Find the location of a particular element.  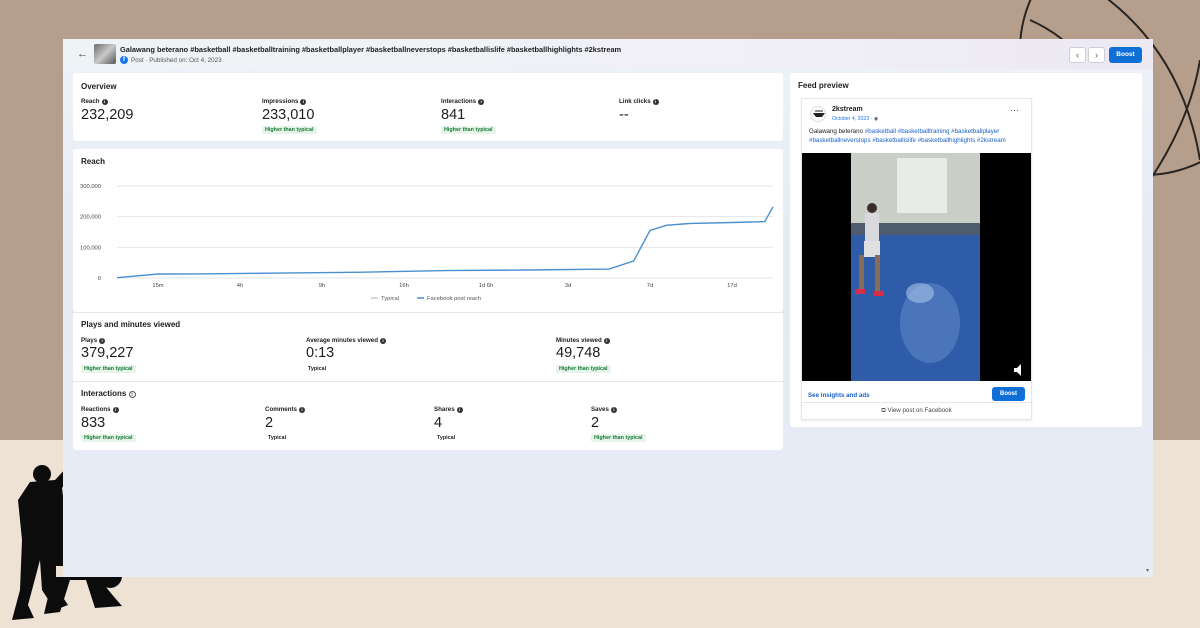

plays-value: 379,227 is located at coordinates (107, 353).